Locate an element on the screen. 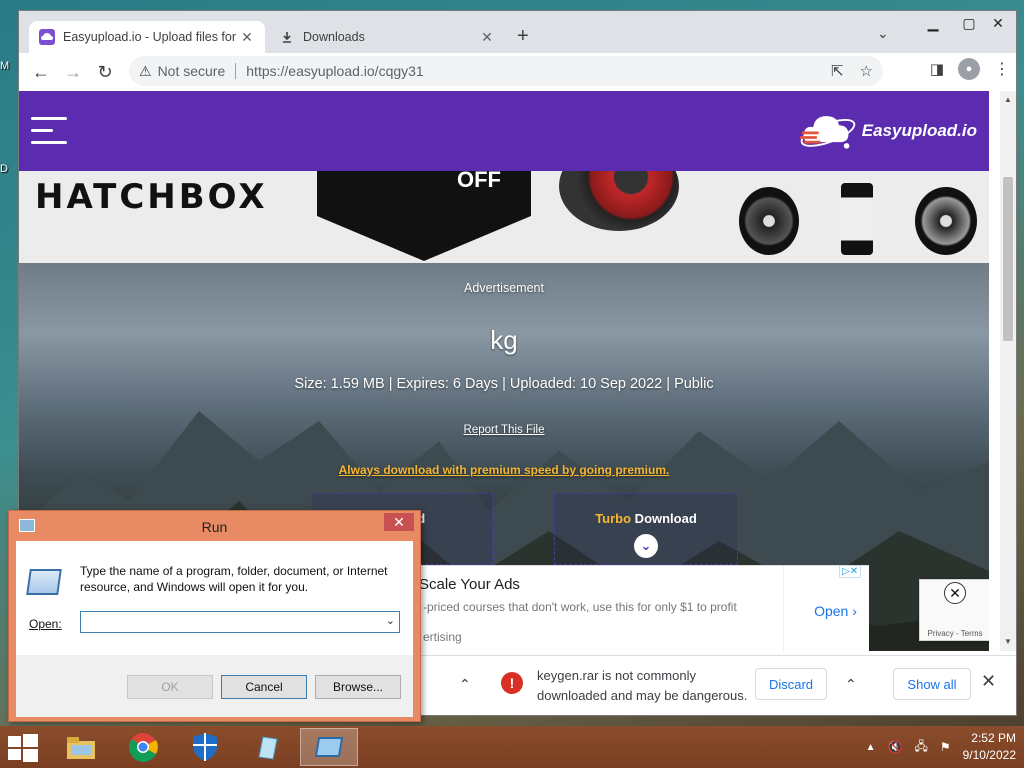  turbo-word: Turbo is located at coordinates (613, 518).